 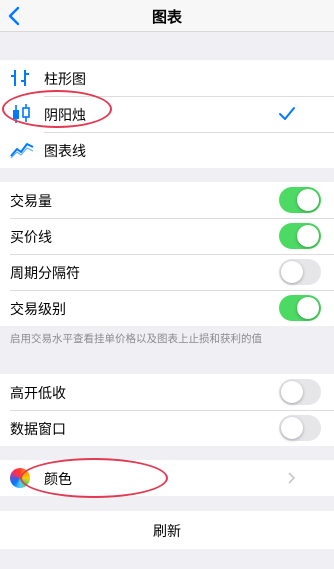 What do you see at coordinates (167, 200) in the screenshot?
I see `option-volume: 交易量` at bounding box center [167, 200].